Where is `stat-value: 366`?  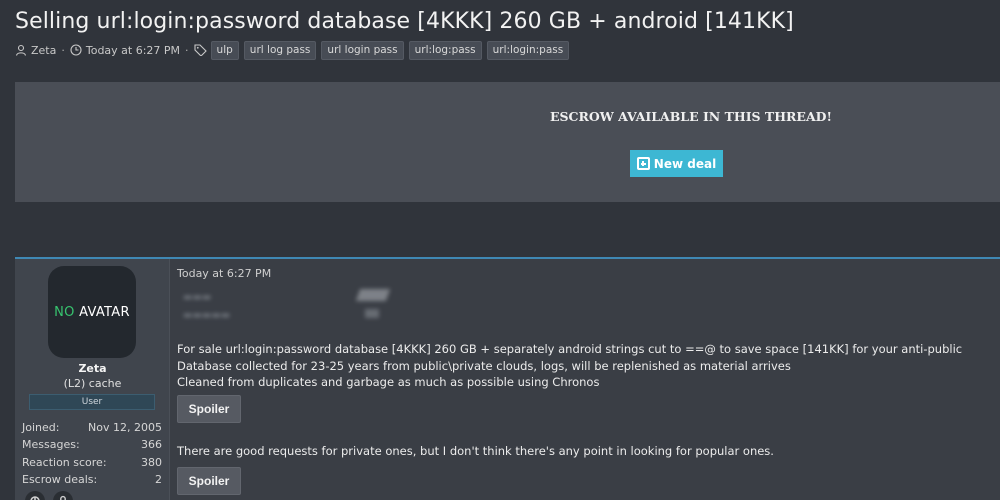
stat-value: 366 is located at coordinates (151, 444).